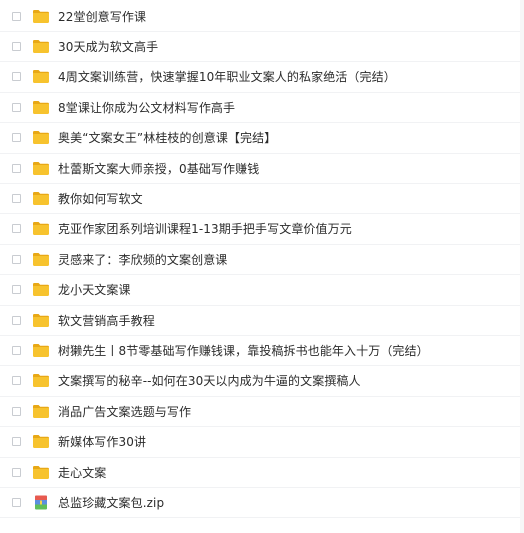 The image size is (524, 533). Describe the element at coordinates (146, 108) in the screenshot. I see `file-name: 8堂课让你成为公文材料写作高手` at that location.